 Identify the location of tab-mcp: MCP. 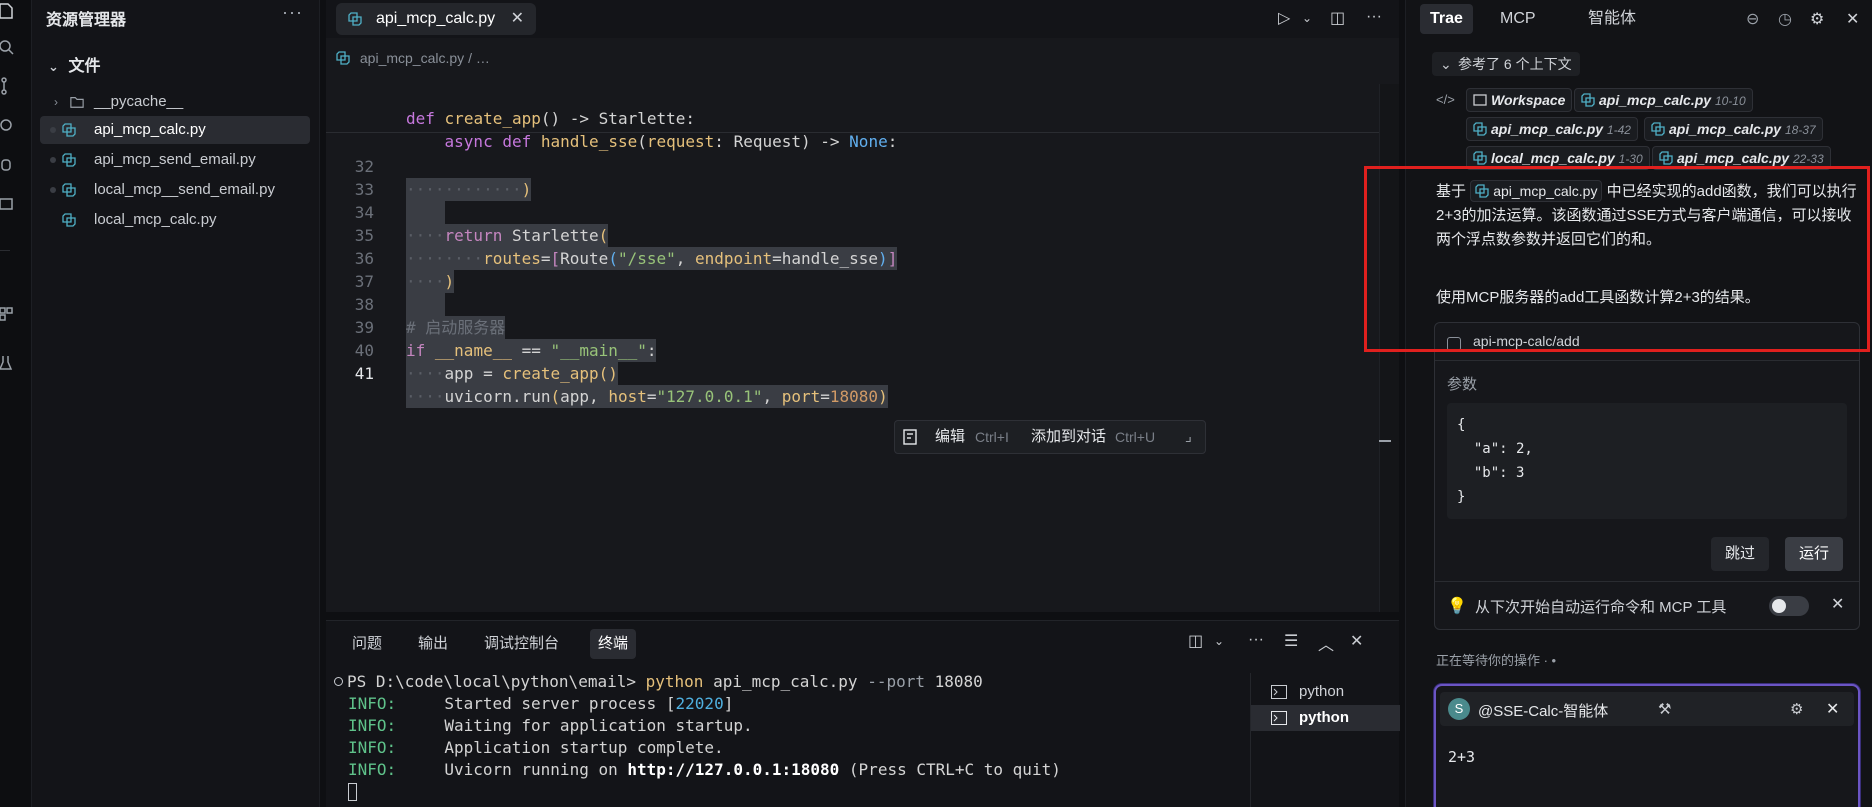
(1518, 19).